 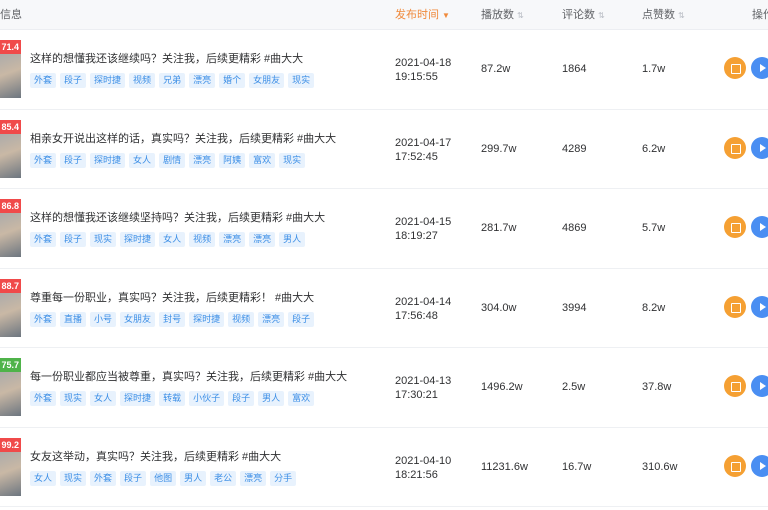 I want to click on publish-clock: 17:52:45, so click(x=416, y=156).